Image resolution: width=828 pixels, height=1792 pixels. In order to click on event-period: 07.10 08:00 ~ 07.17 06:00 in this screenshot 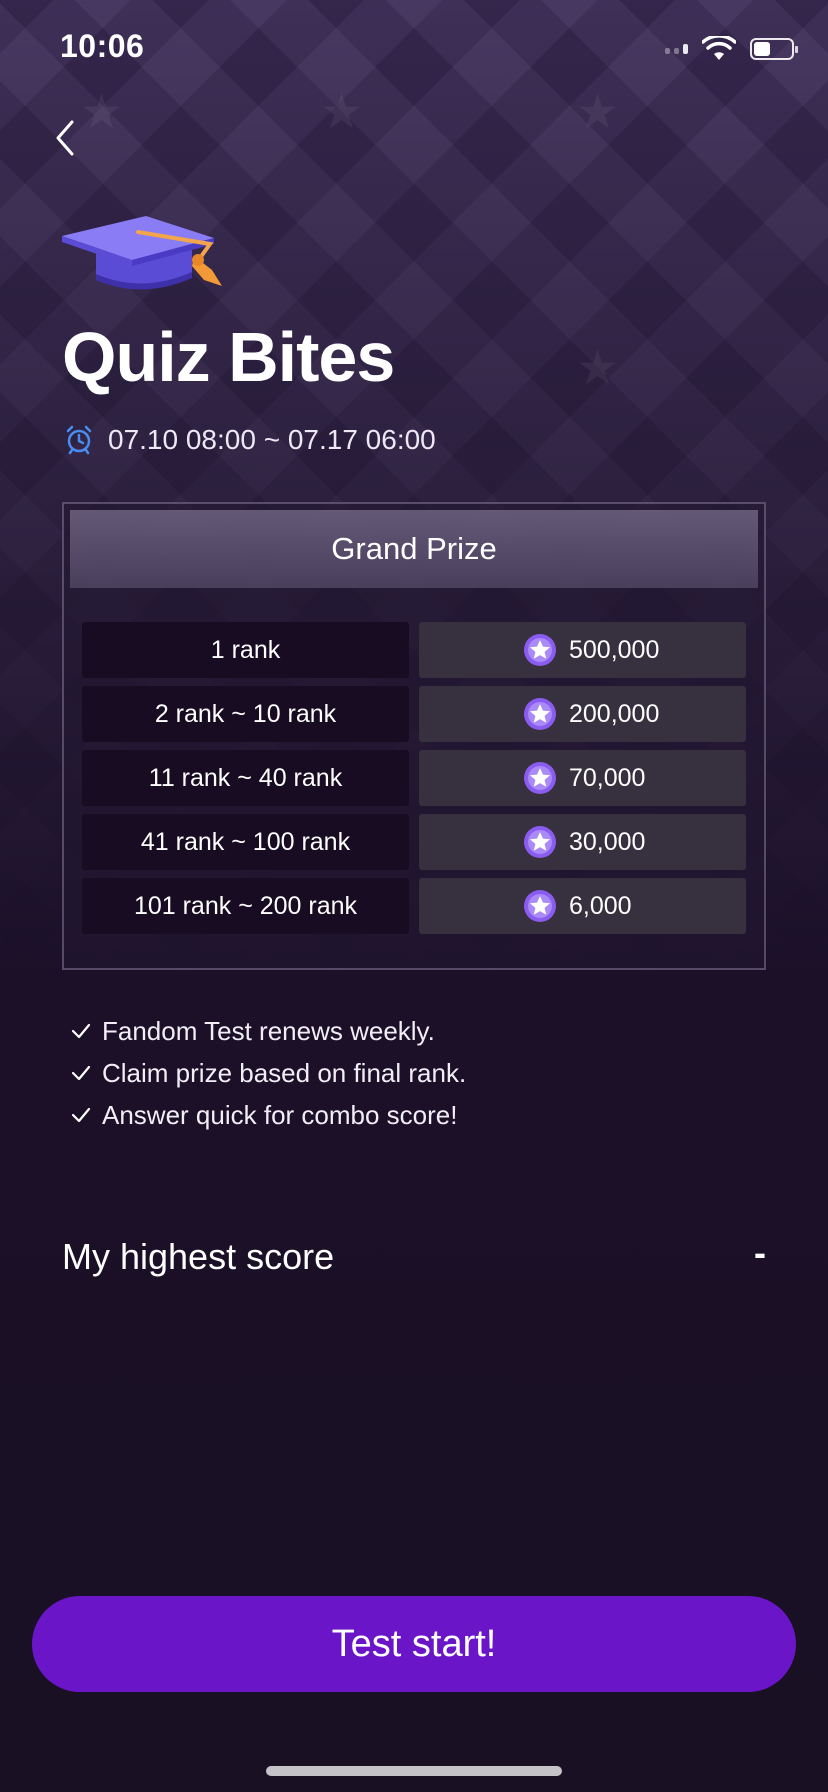, I will do `click(250, 440)`.